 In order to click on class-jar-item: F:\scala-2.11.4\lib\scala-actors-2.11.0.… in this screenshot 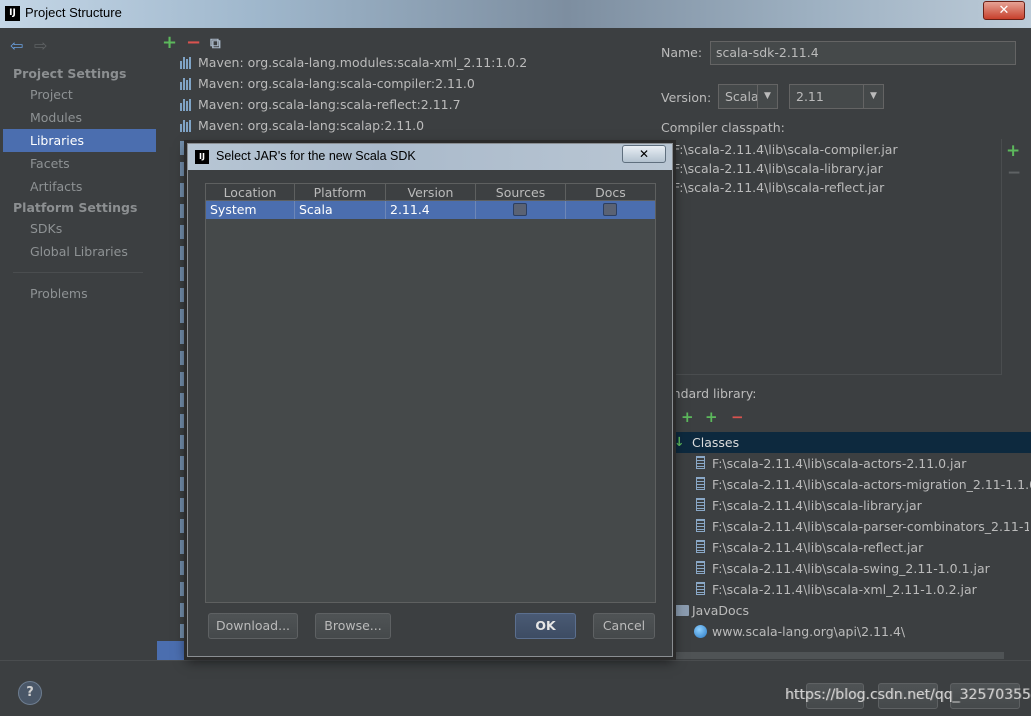, I will do `click(839, 463)`.